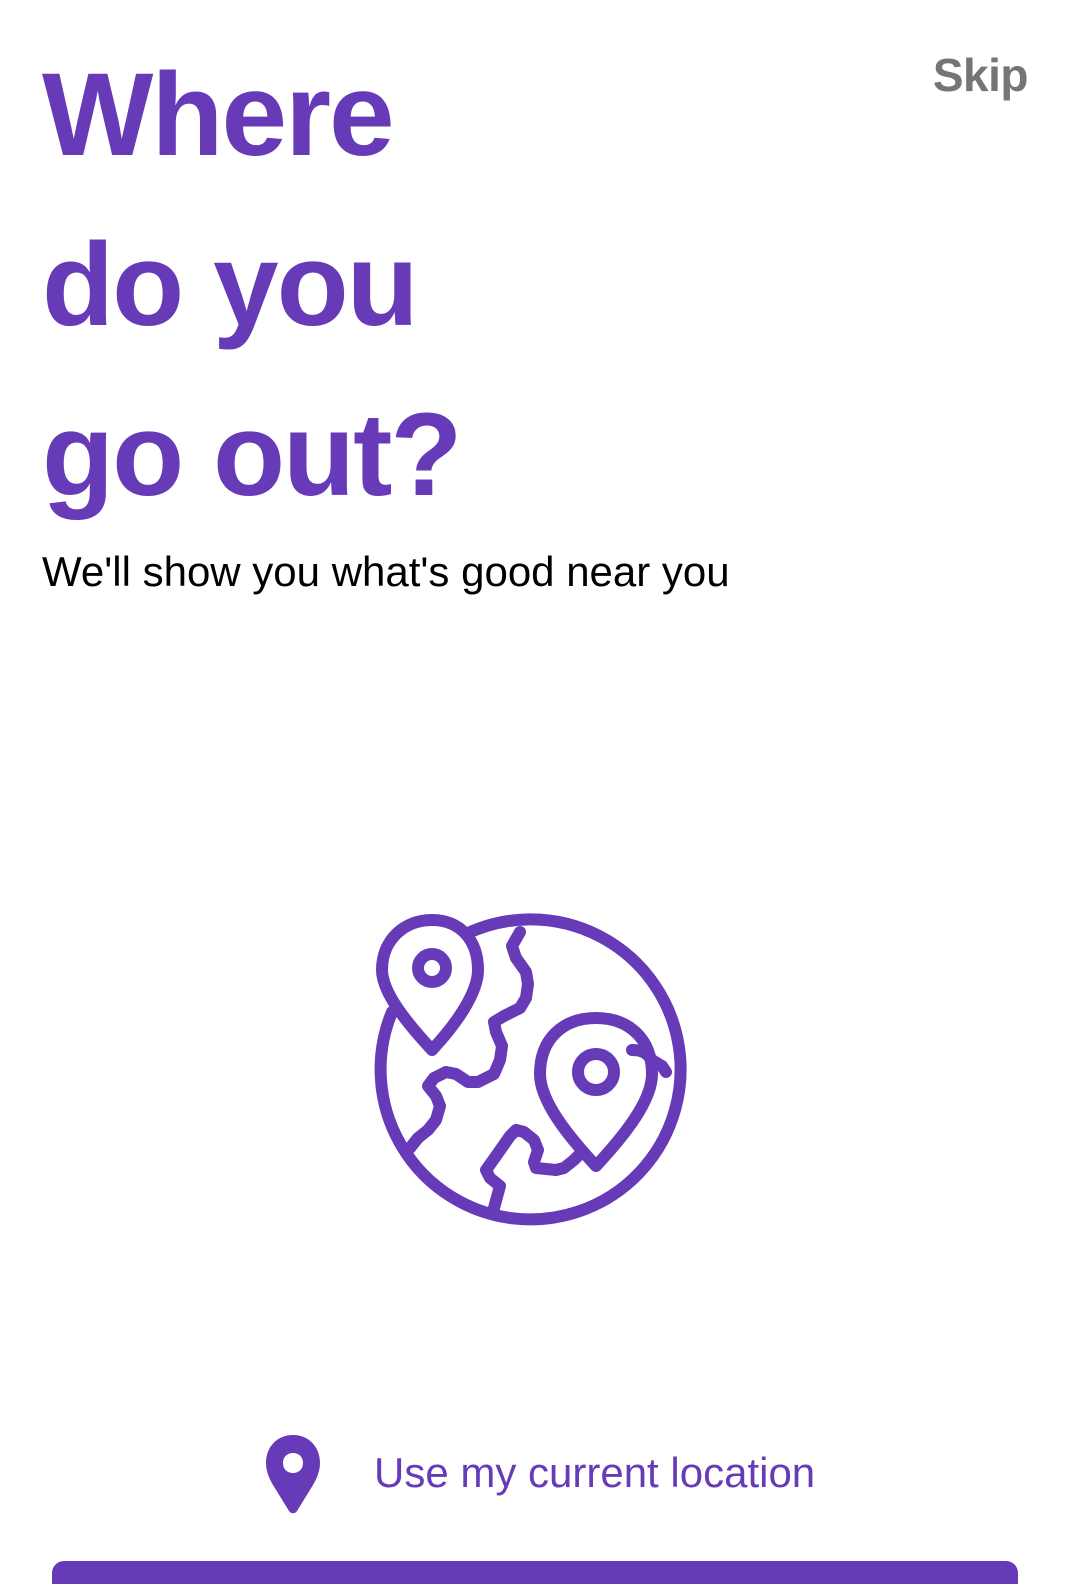 This screenshot has height=1584, width=1080. I want to click on page-title: Where do you go out?, so click(252, 285).